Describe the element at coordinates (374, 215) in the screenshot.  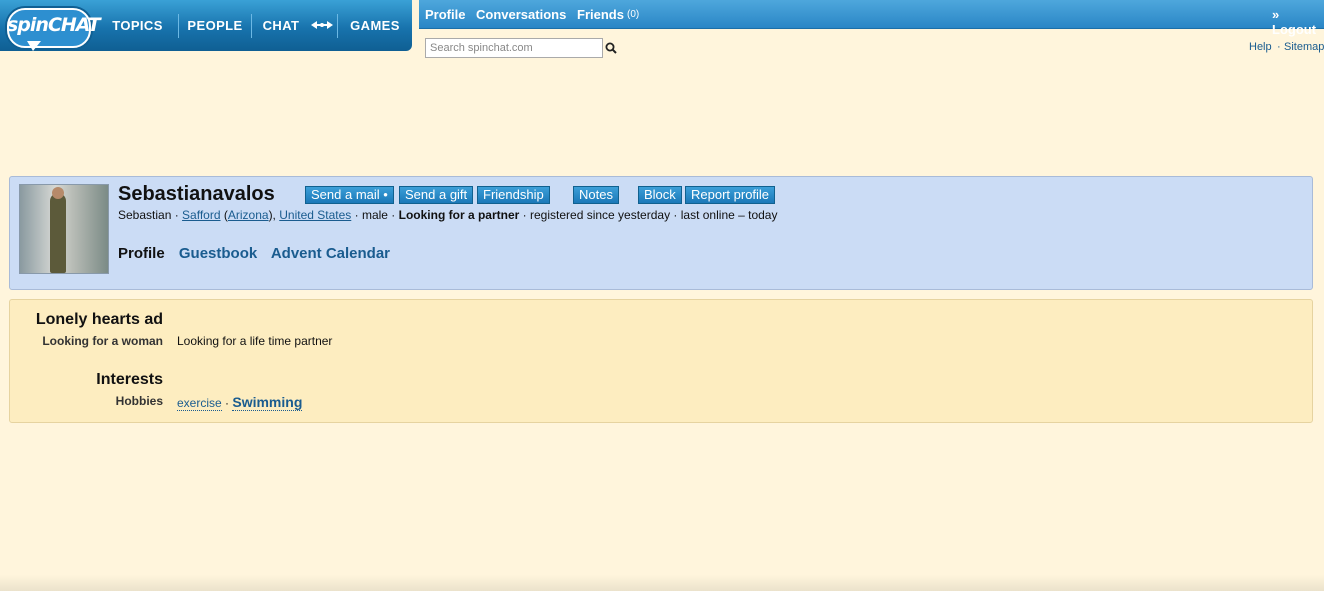
I see `gender: male` at that location.